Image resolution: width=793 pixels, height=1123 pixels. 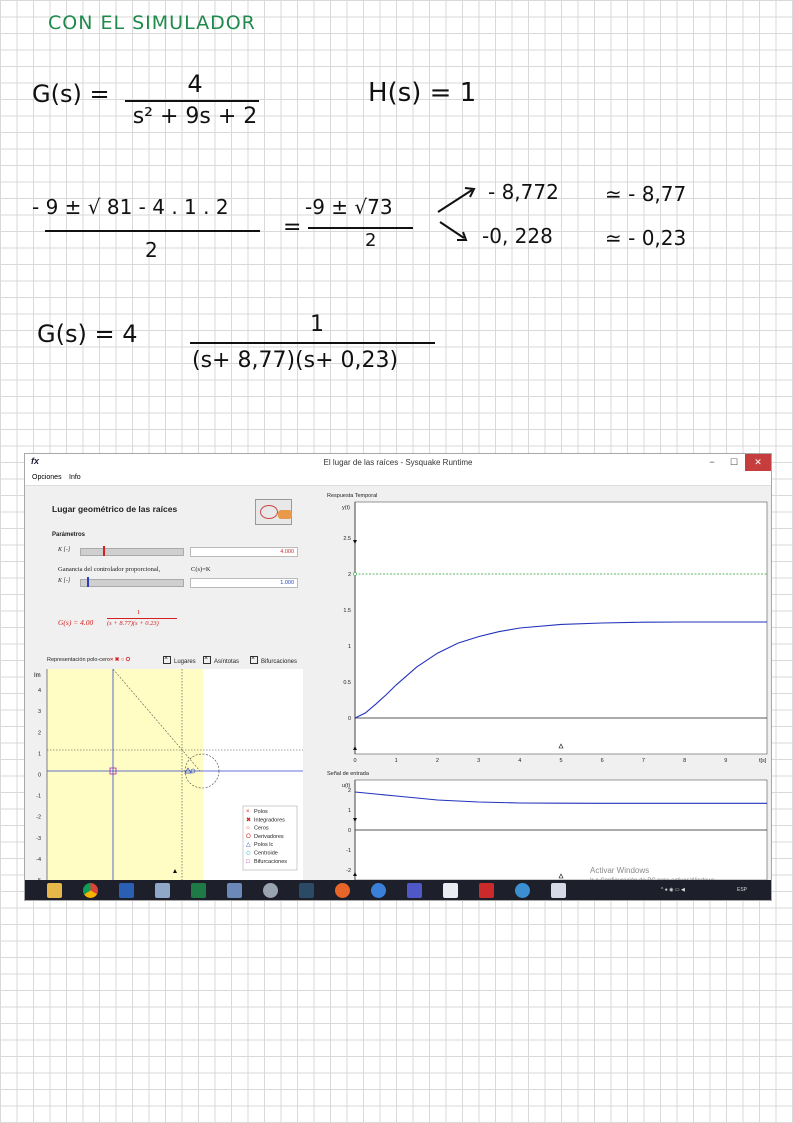 I want to click on pz-stability-region, so click(x=125, y=774).